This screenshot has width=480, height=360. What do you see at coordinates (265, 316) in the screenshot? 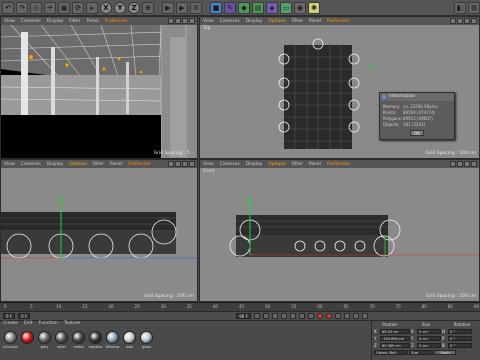
I see `previous-key-icon` at bounding box center [265, 316].